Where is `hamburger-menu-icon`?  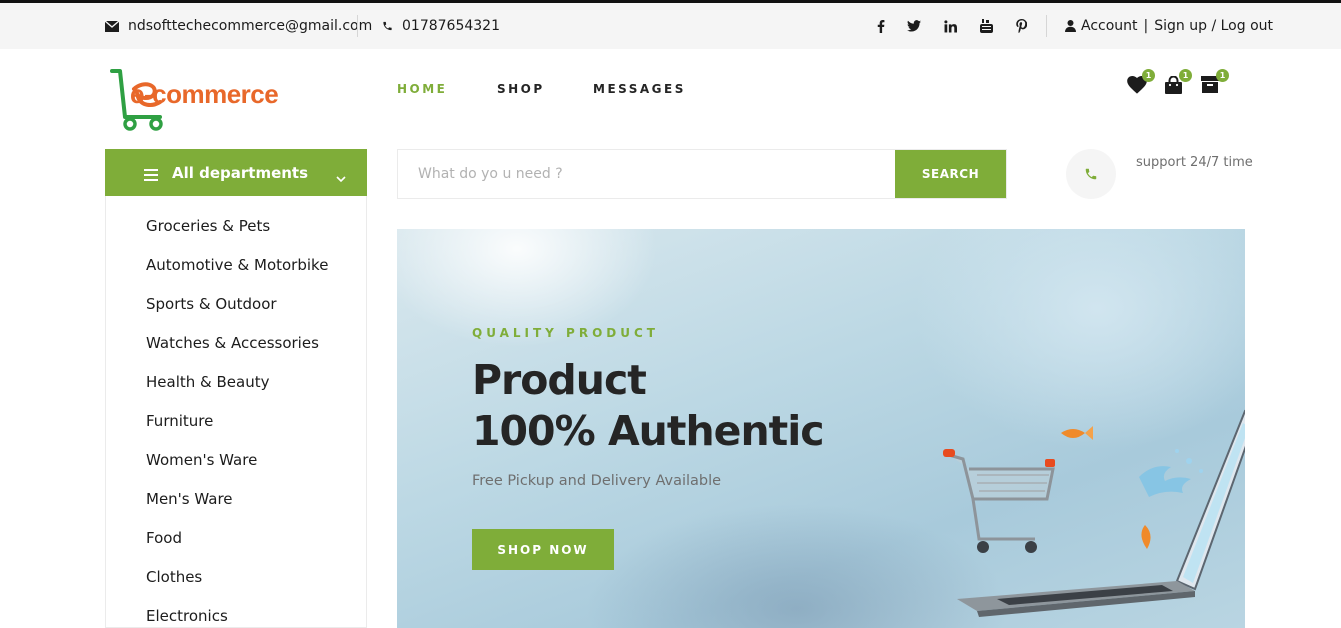
hamburger-menu-icon is located at coordinates (151, 175).